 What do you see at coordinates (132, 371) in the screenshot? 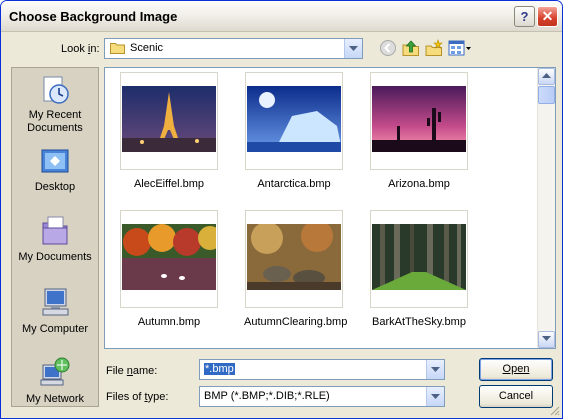
I see `file-name-label: File name:` at bounding box center [132, 371].